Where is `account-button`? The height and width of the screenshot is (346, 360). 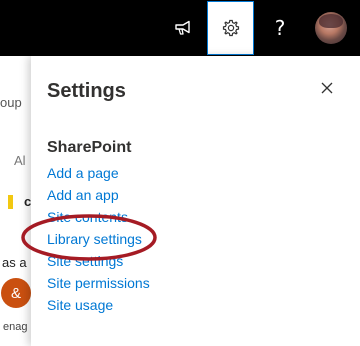 account-button is located at coordinates (331, 28).